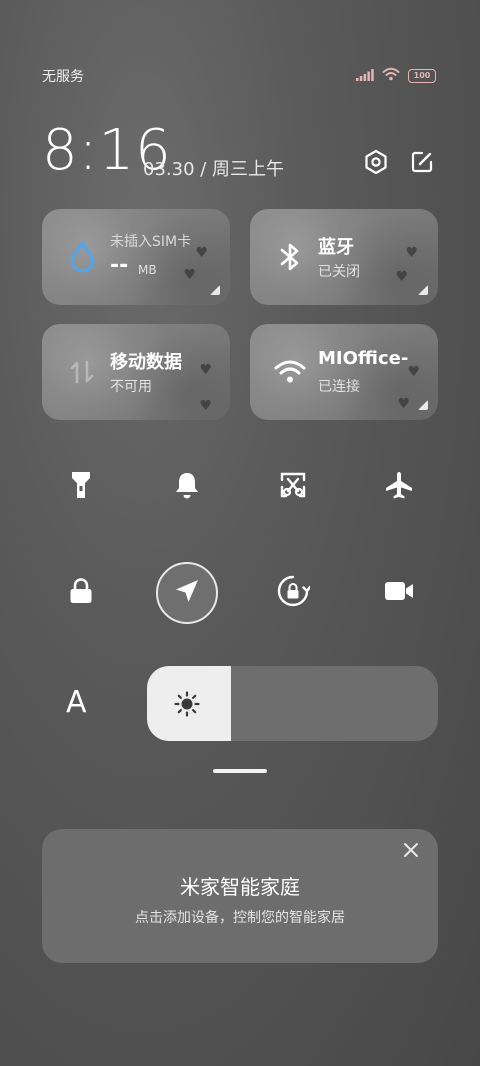 This screenshot has height=1066, width=480. I want to click on close-icon, so click(411, 852).